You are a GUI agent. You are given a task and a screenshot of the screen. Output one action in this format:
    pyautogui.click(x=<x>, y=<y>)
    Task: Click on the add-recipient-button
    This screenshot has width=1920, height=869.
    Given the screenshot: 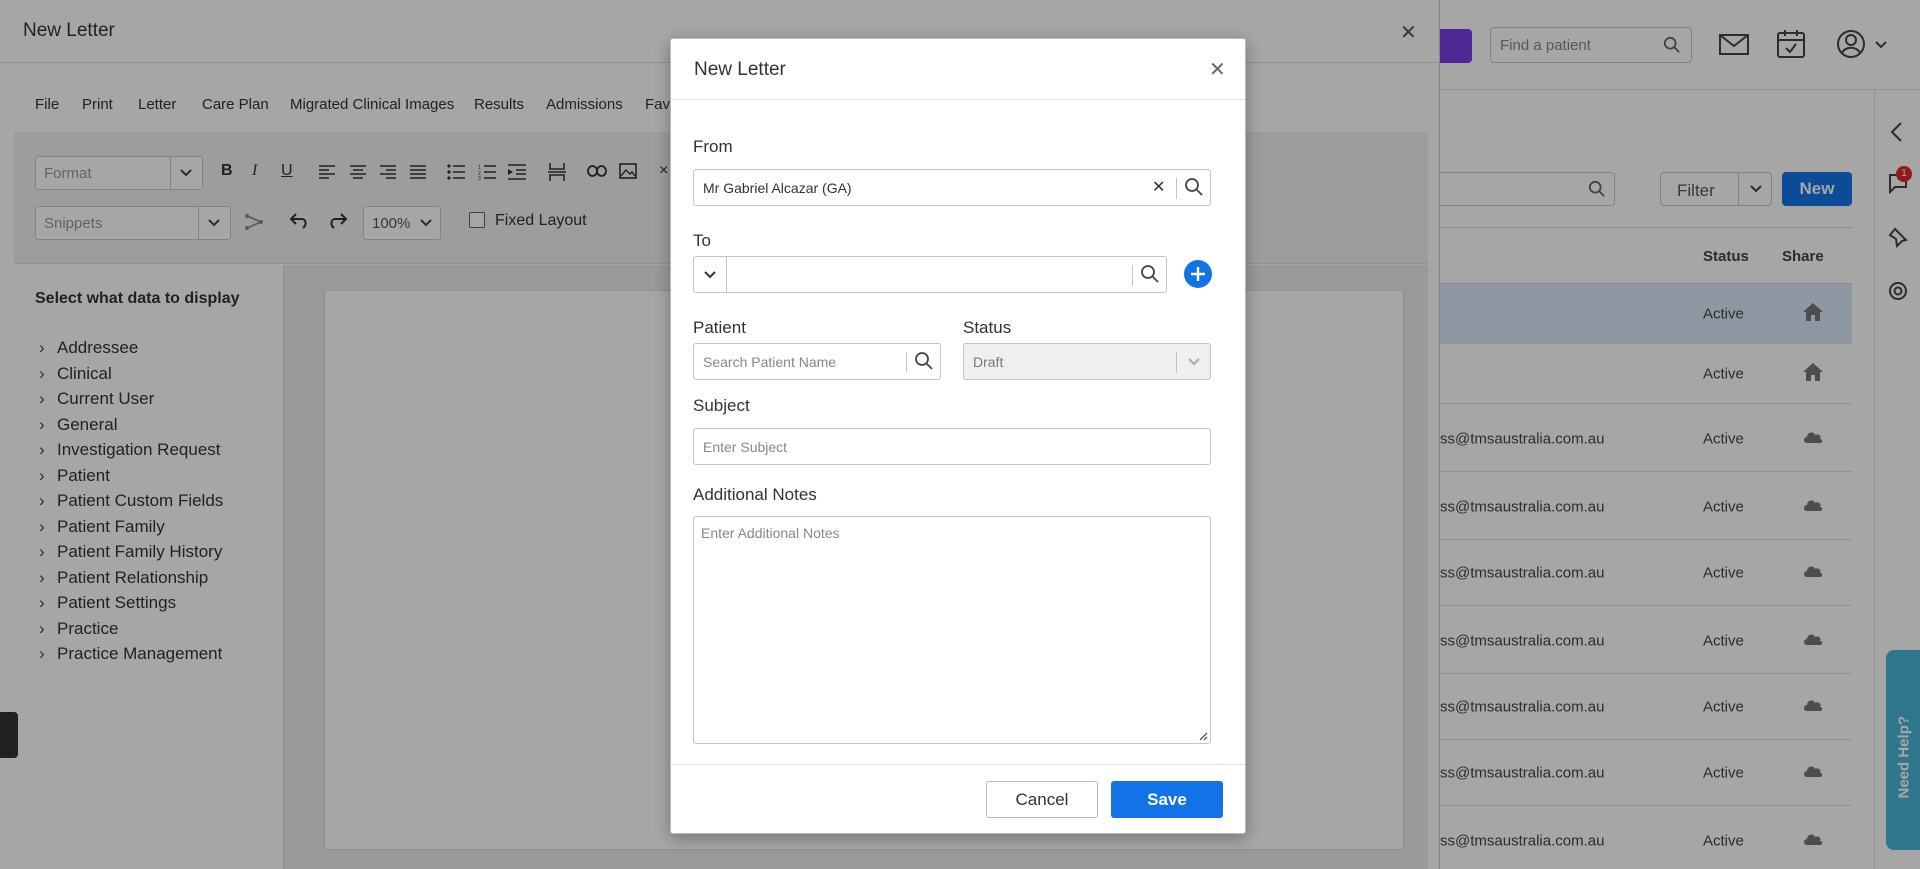 What is the action you would take?
    pyautogui.click(x=1198, y=274)
    